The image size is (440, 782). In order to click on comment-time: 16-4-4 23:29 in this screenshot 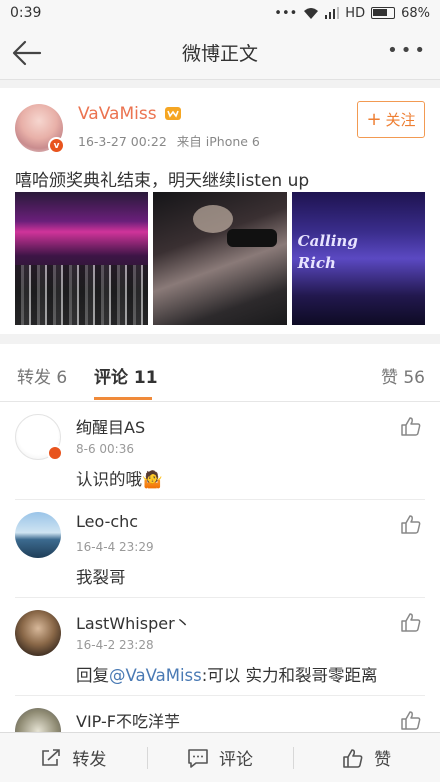, I will do `click(115, 547)`.